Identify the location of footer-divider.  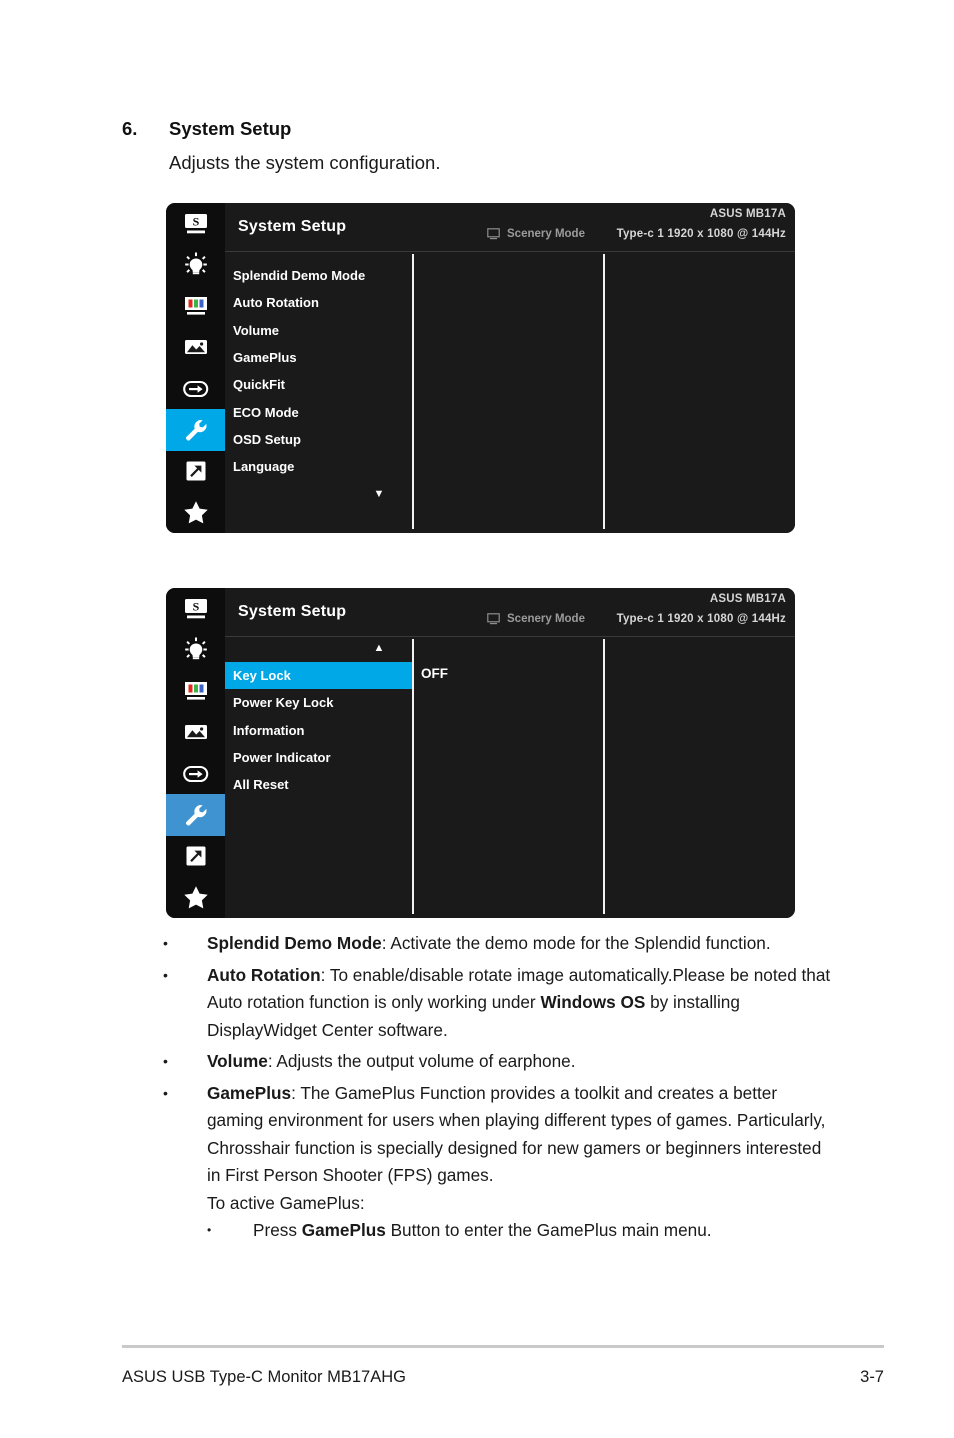
(503, 1346).